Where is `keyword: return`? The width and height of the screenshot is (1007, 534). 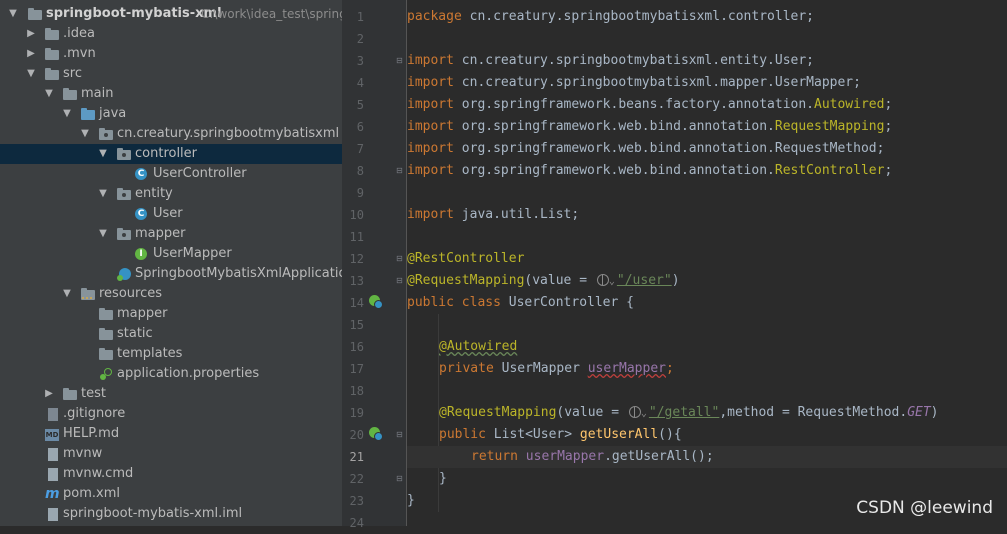 keyword: return is located at coordinates (494, 456).